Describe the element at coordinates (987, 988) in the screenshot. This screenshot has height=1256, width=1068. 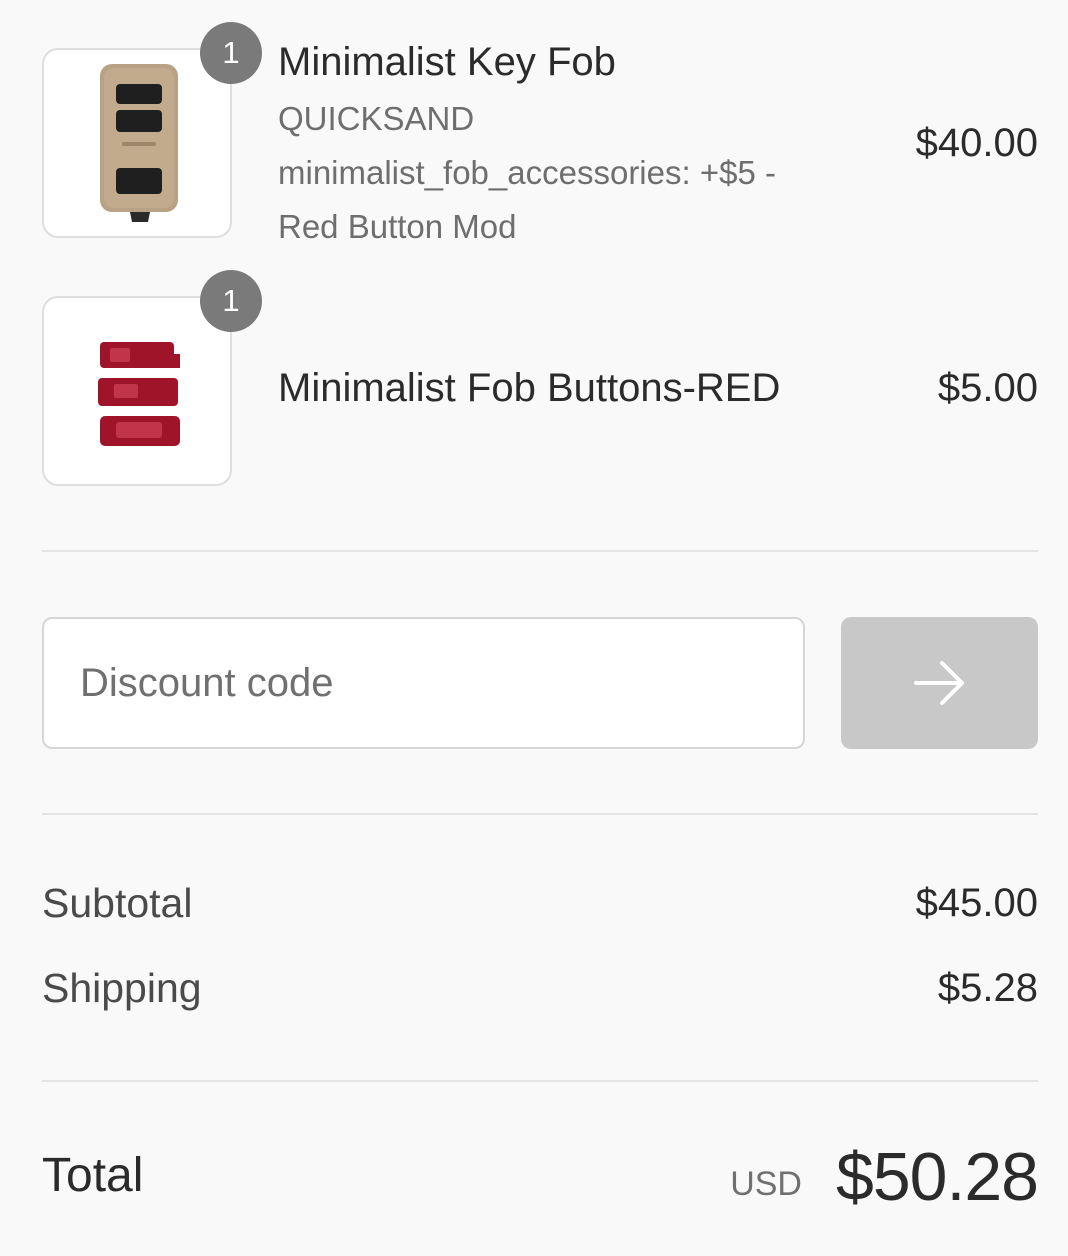
I see `shipping-value: $5.28` at that location.